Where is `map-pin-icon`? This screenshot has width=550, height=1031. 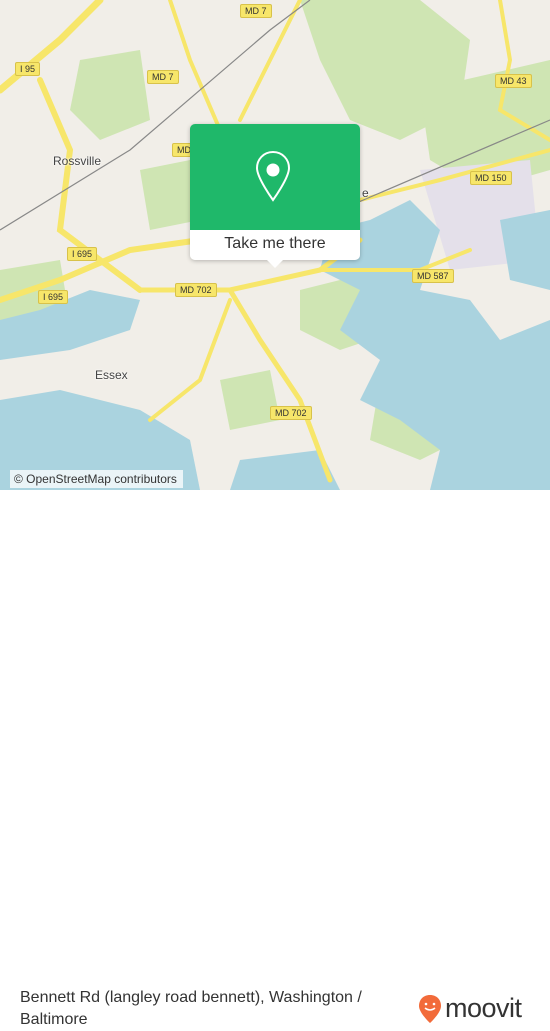 map-pin-icon is located at coordinates (273, 176).